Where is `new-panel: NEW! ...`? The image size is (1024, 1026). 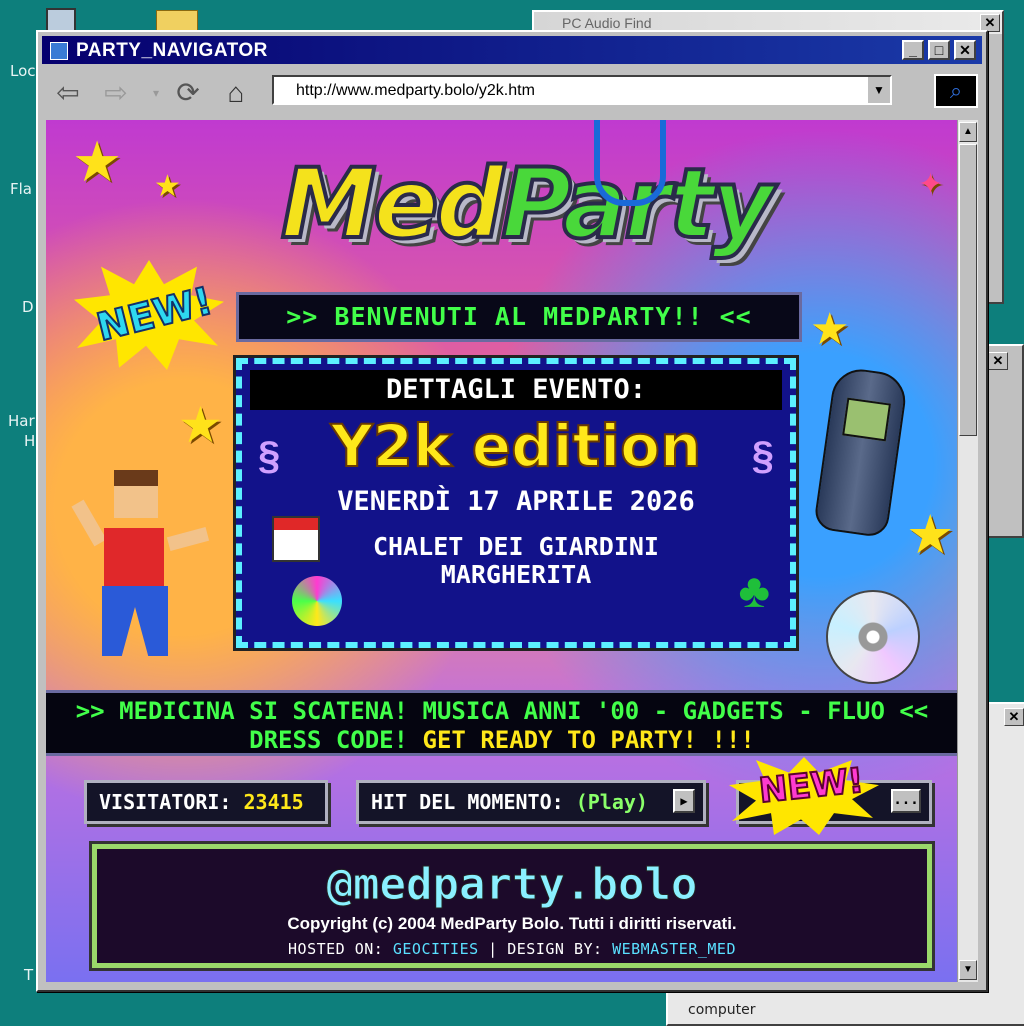
new-panel: NEW! ... is located at coordinates (830, 796).